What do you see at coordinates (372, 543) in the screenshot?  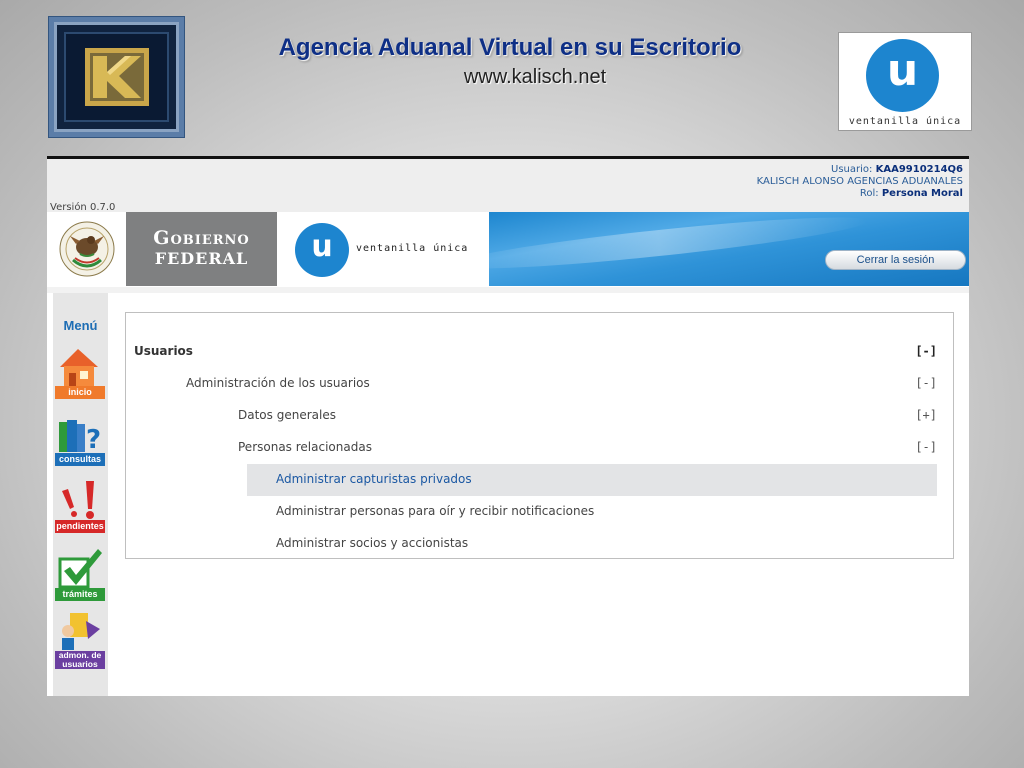 I see `tree-link-label: Administrar socios y accionistas` at bounding box center [372, 543].